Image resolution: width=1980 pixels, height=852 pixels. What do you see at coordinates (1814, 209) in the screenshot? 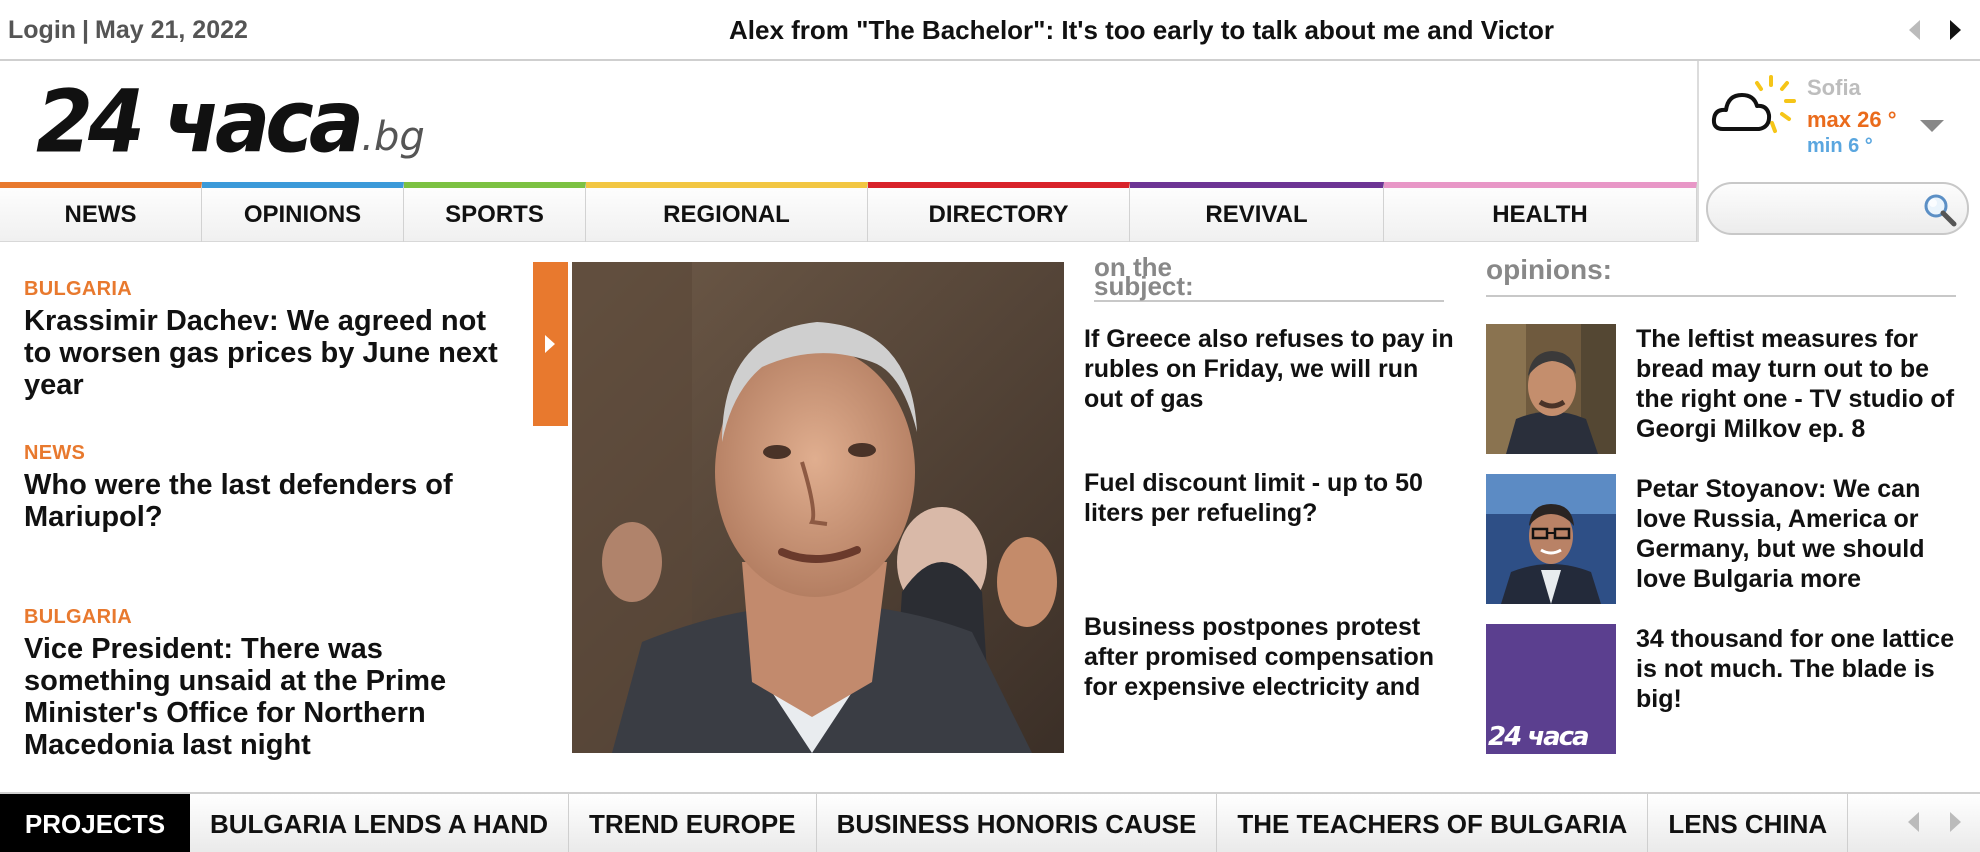
I see `search-input` at bounding box center [1814, 209].